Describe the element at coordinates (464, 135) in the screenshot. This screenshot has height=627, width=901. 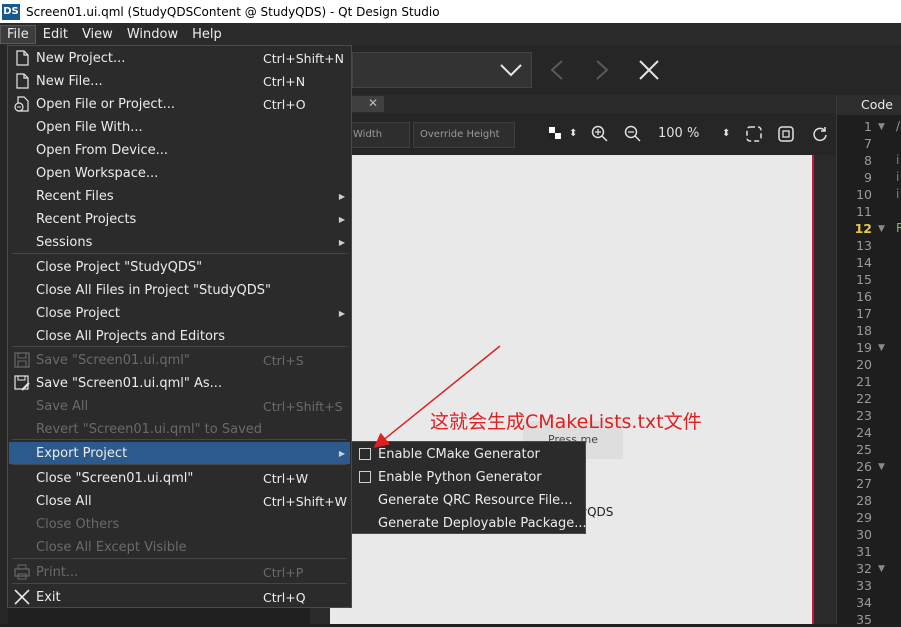
I see `override-height-field: Override Height` at that location.